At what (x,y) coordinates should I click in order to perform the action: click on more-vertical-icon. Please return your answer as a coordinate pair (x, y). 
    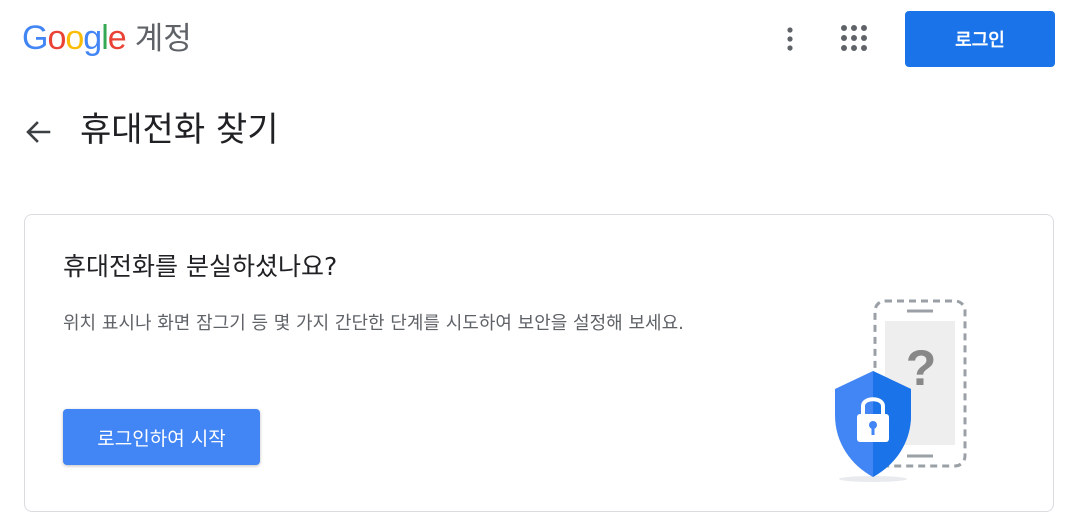
    Looking at the image, I should click on (790, 39).